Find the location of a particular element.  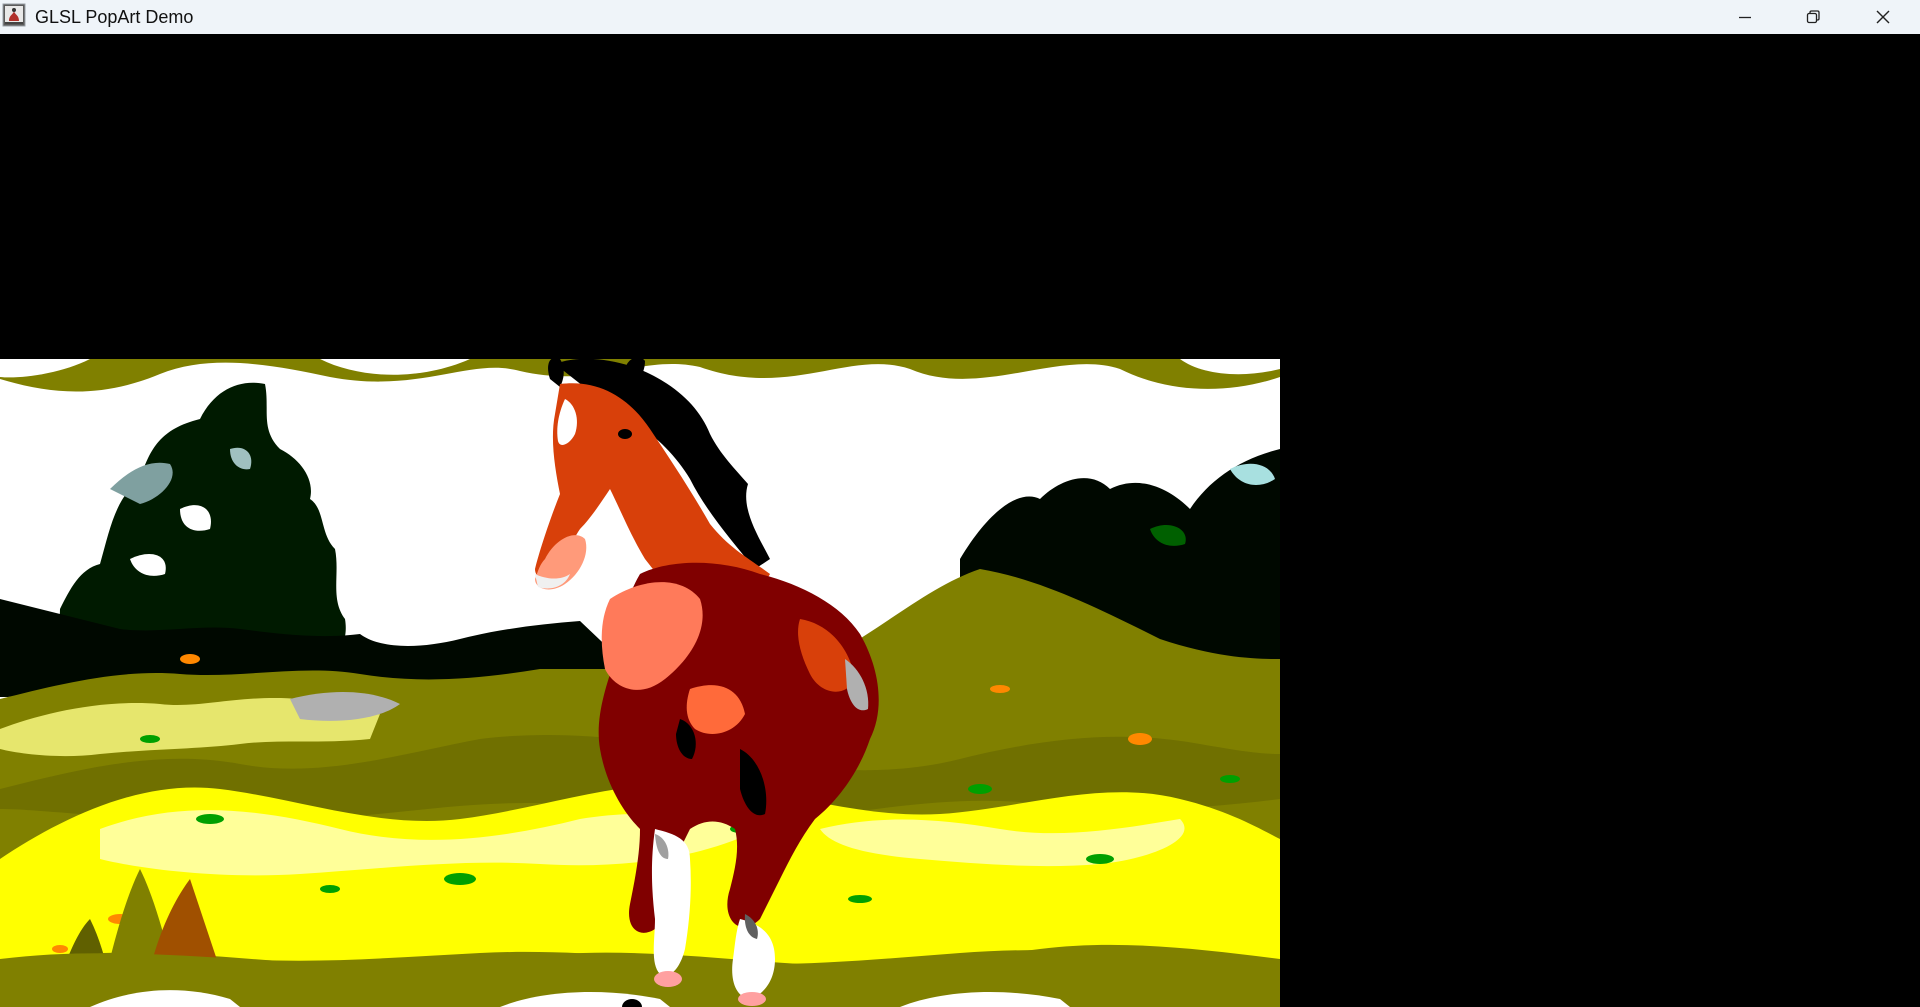

minimize-button is located at coordinates (1745, 17).